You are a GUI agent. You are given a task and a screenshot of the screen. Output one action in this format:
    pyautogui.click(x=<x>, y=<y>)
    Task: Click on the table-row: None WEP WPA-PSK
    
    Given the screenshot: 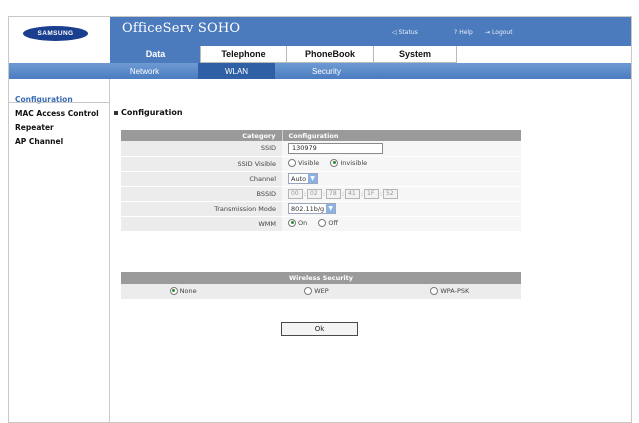 What is the action you would take?
    pyautogui.click(x=321, y=291)
    